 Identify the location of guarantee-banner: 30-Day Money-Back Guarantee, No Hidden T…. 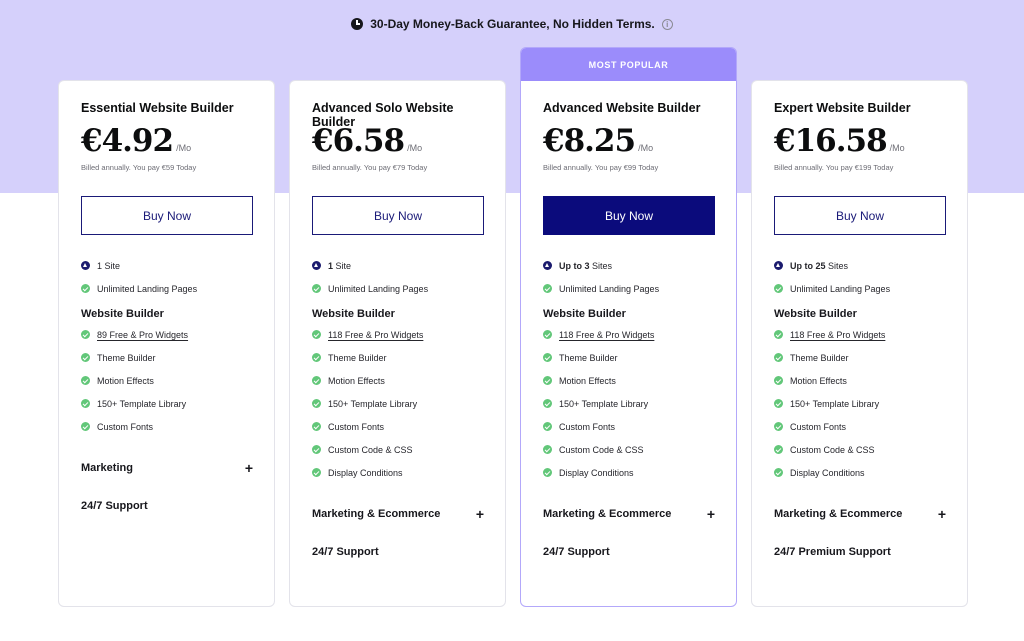
(512, 24).